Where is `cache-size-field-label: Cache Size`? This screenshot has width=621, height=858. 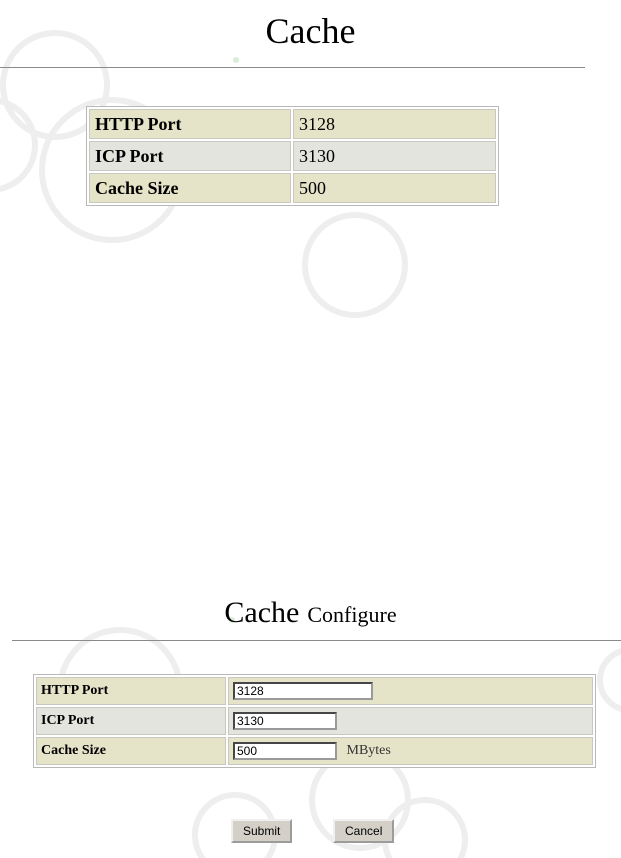 cache-size-field-label: Cache Size is located at coordinates (131, 751).